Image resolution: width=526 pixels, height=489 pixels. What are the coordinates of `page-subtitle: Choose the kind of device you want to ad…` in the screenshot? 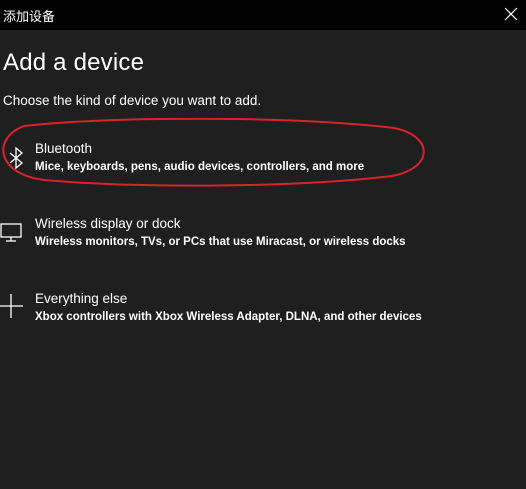 It's located at (132, 100).